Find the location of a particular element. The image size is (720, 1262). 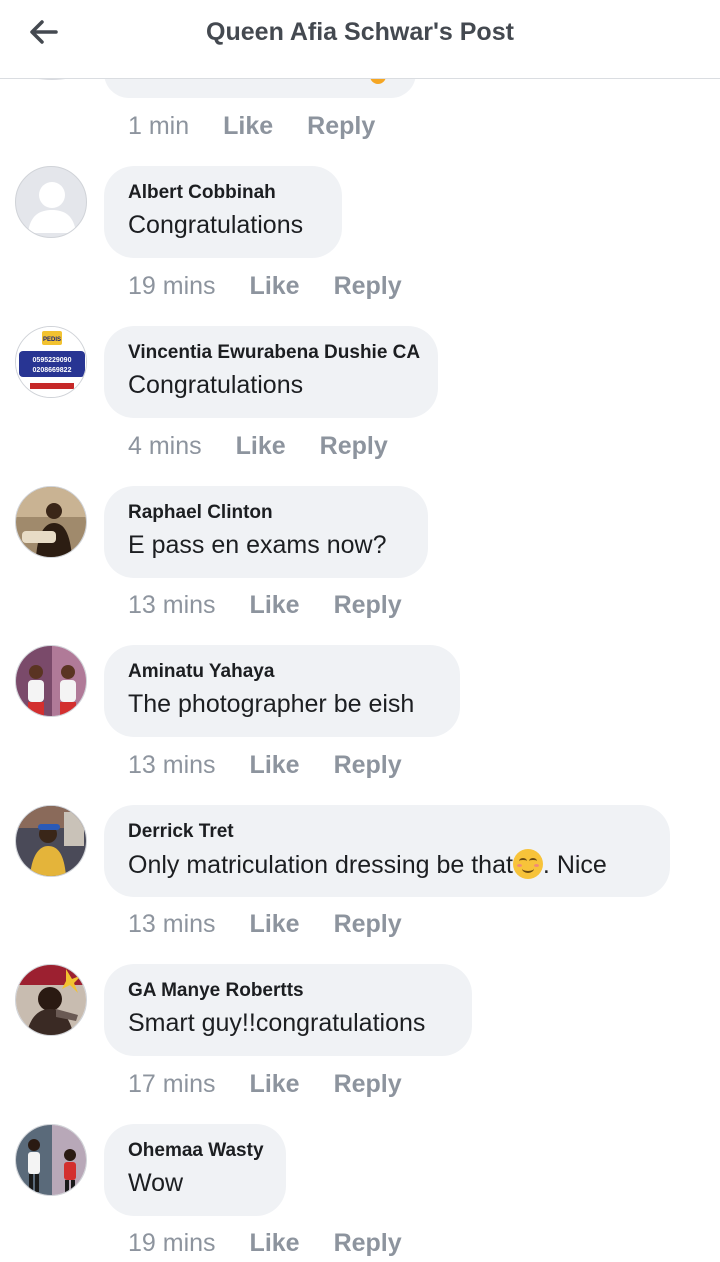

comment-bubble: Ohemaa Wasty Wow is located at coordinates (195, 1170).